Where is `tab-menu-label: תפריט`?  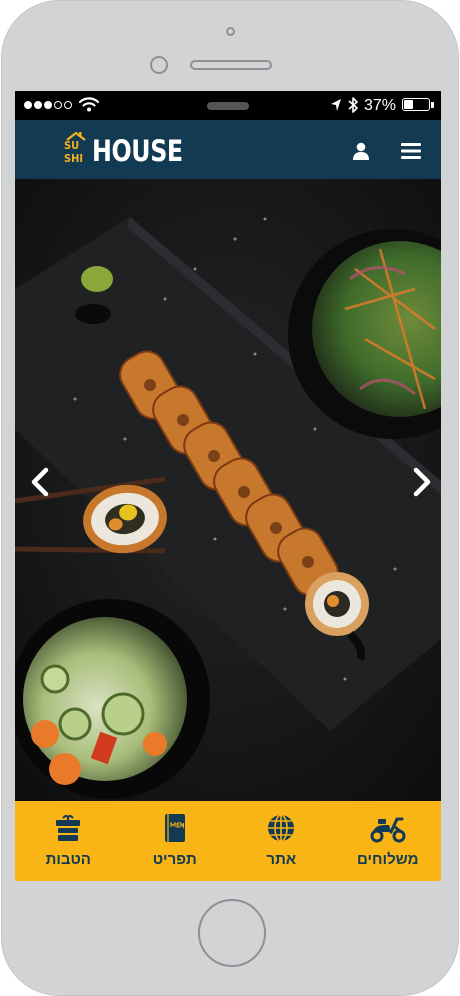 tab-menu-label: תפריט is located at coordinates (174, 859).